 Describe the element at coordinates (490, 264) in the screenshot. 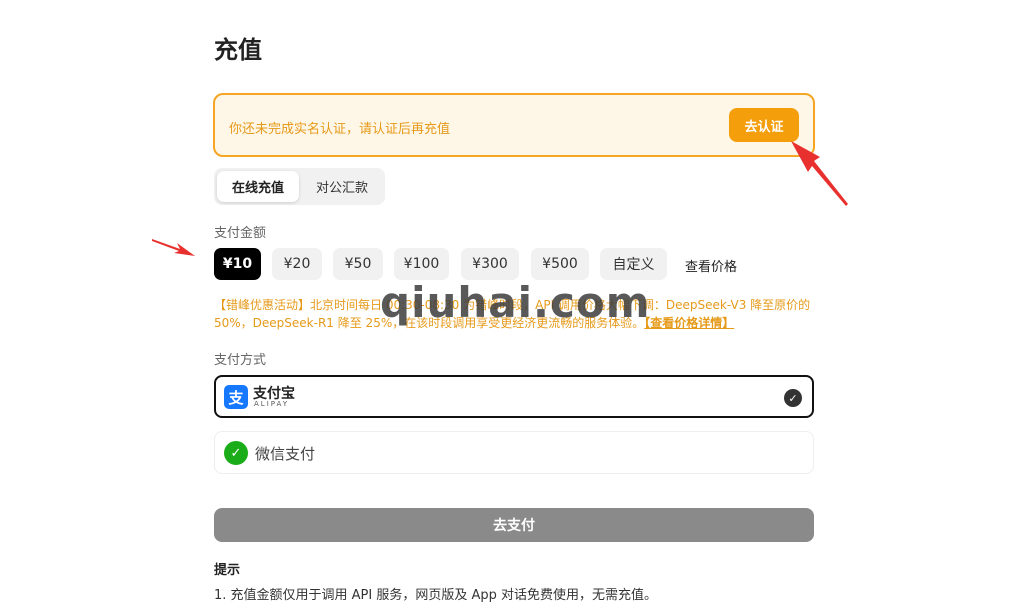

I see `amount-option-300: ¥300` at that location.